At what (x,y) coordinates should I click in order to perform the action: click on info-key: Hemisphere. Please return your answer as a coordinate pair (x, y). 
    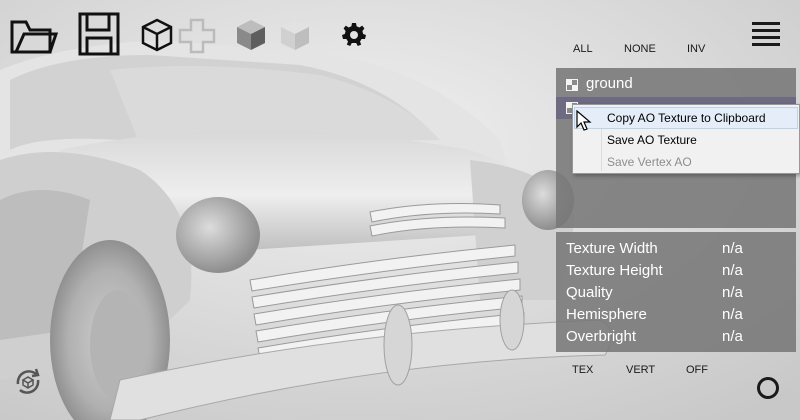
    Looking at the image, I should click on (606, 314).